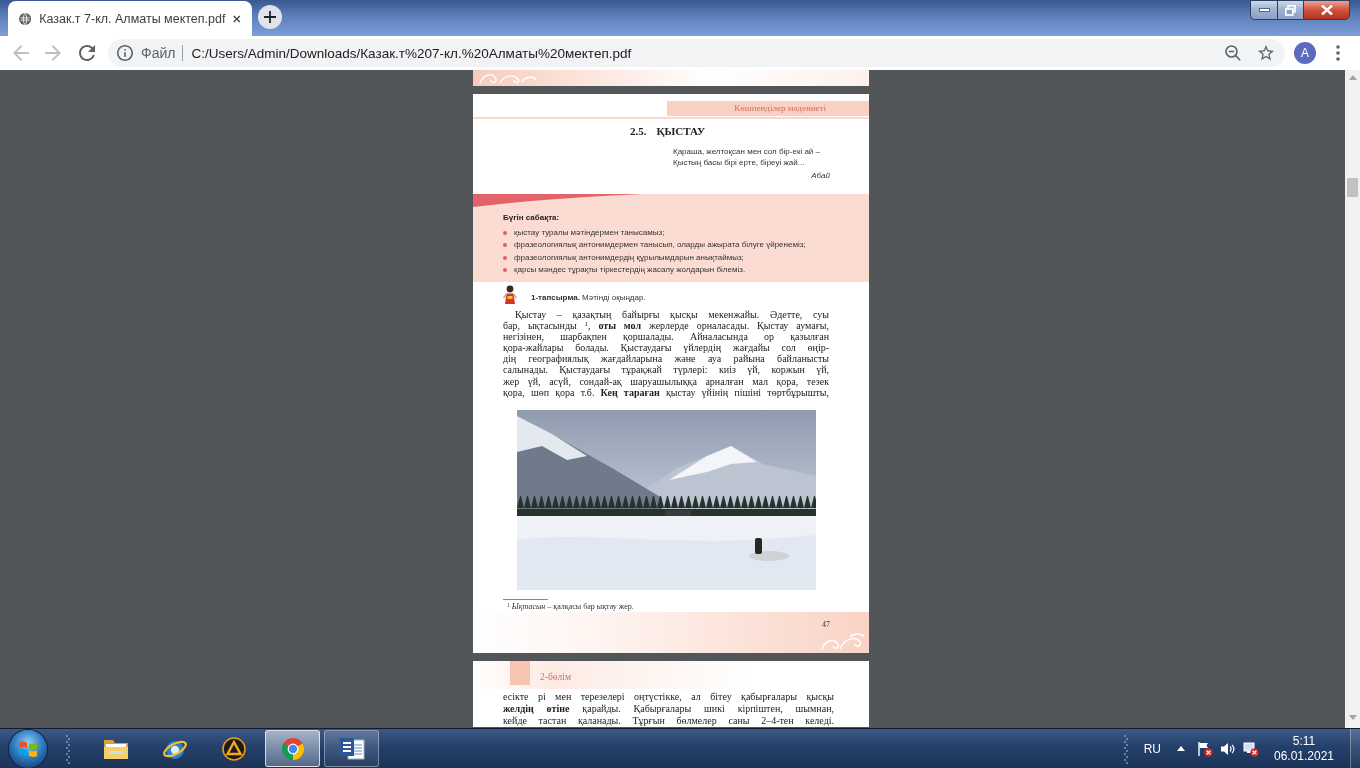 The image size is (1360, 768). What do you see at coordinates (1338, 53) in the screenshot?
I see `menu-icon` at bounding box center [1338, 53].